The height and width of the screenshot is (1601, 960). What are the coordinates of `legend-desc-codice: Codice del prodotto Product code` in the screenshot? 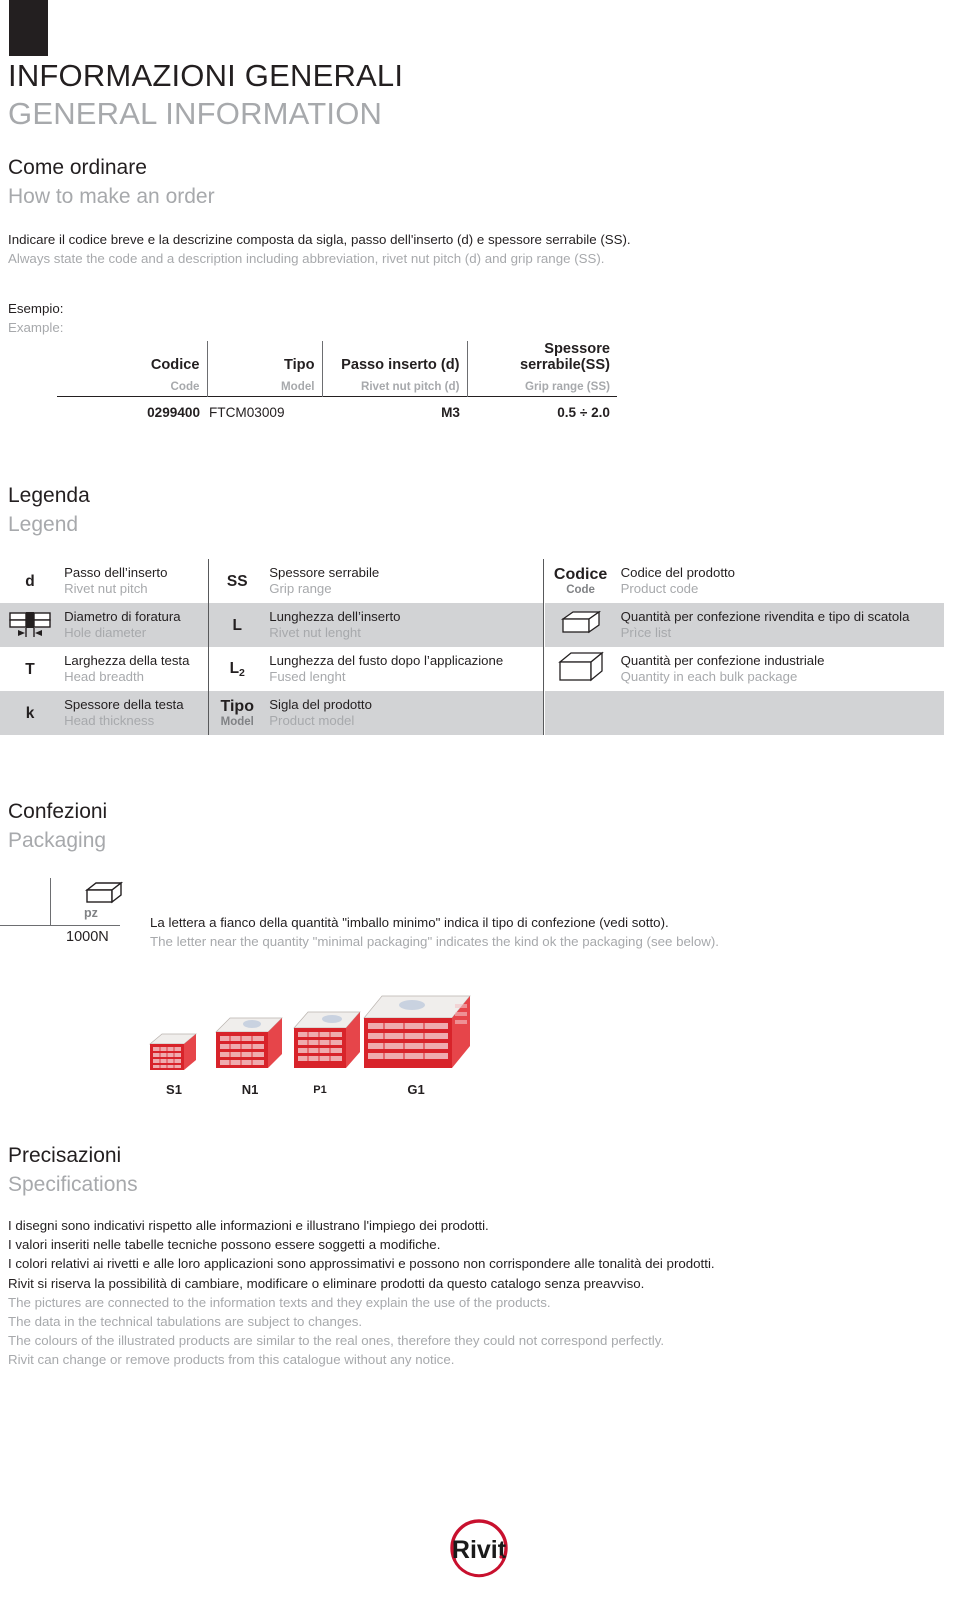 It's located at (780, 581).